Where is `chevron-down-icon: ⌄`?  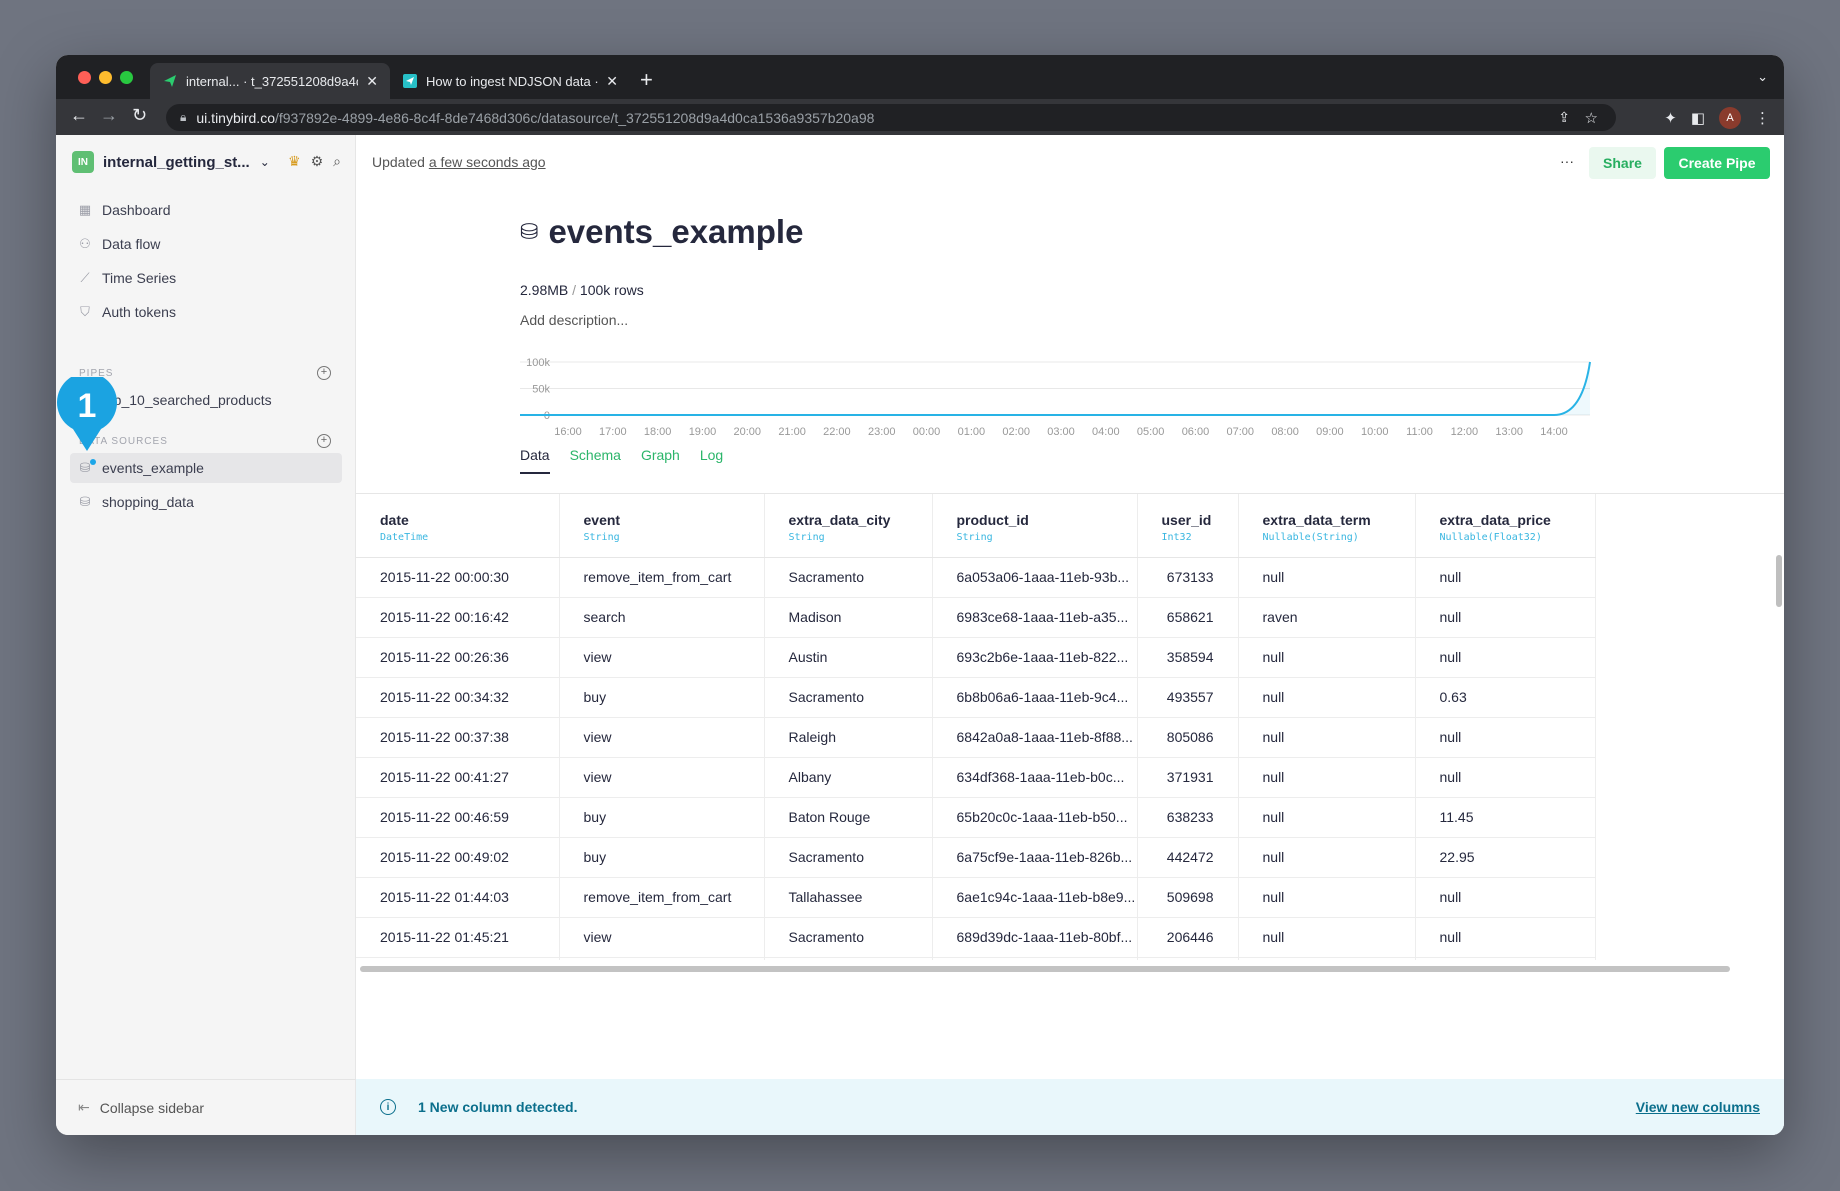
chevron-down-icon: ⌄ is located at coordinates (265, 162).